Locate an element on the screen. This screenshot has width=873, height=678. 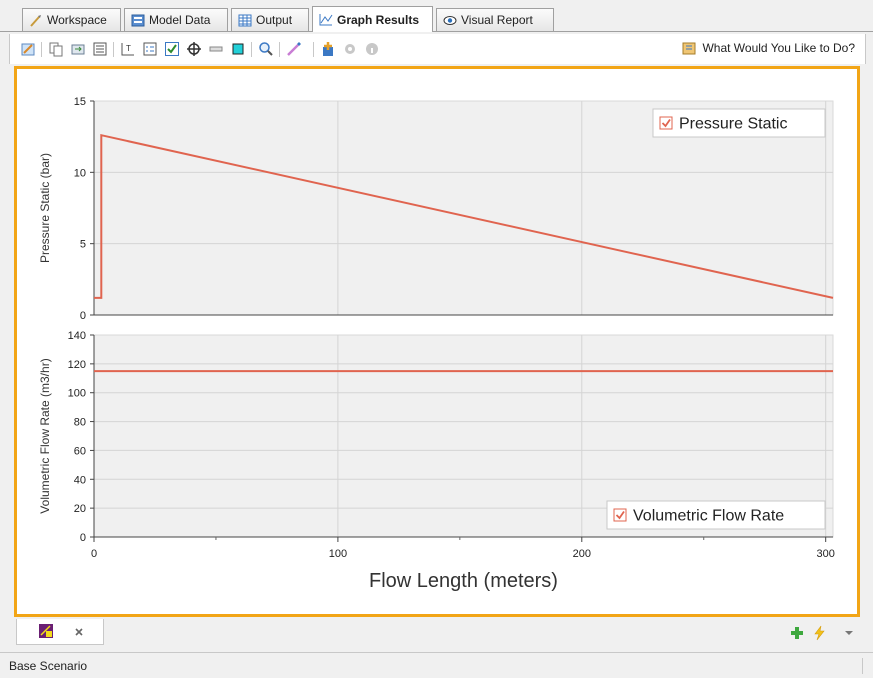
tab-label: Graph Results is located at coordinates (378, 19).